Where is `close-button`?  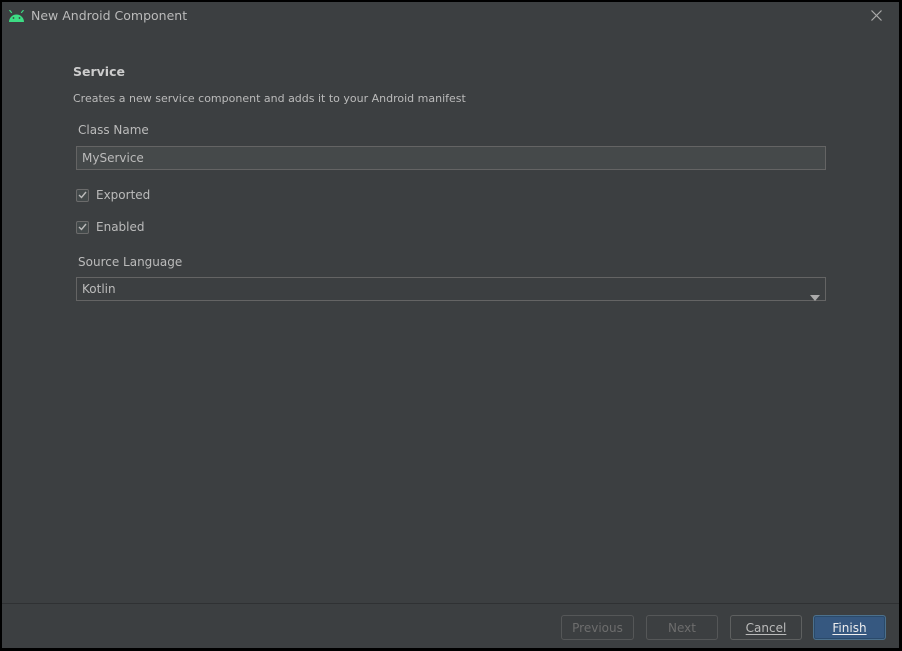
close-button is located at coordinates (876, 15).